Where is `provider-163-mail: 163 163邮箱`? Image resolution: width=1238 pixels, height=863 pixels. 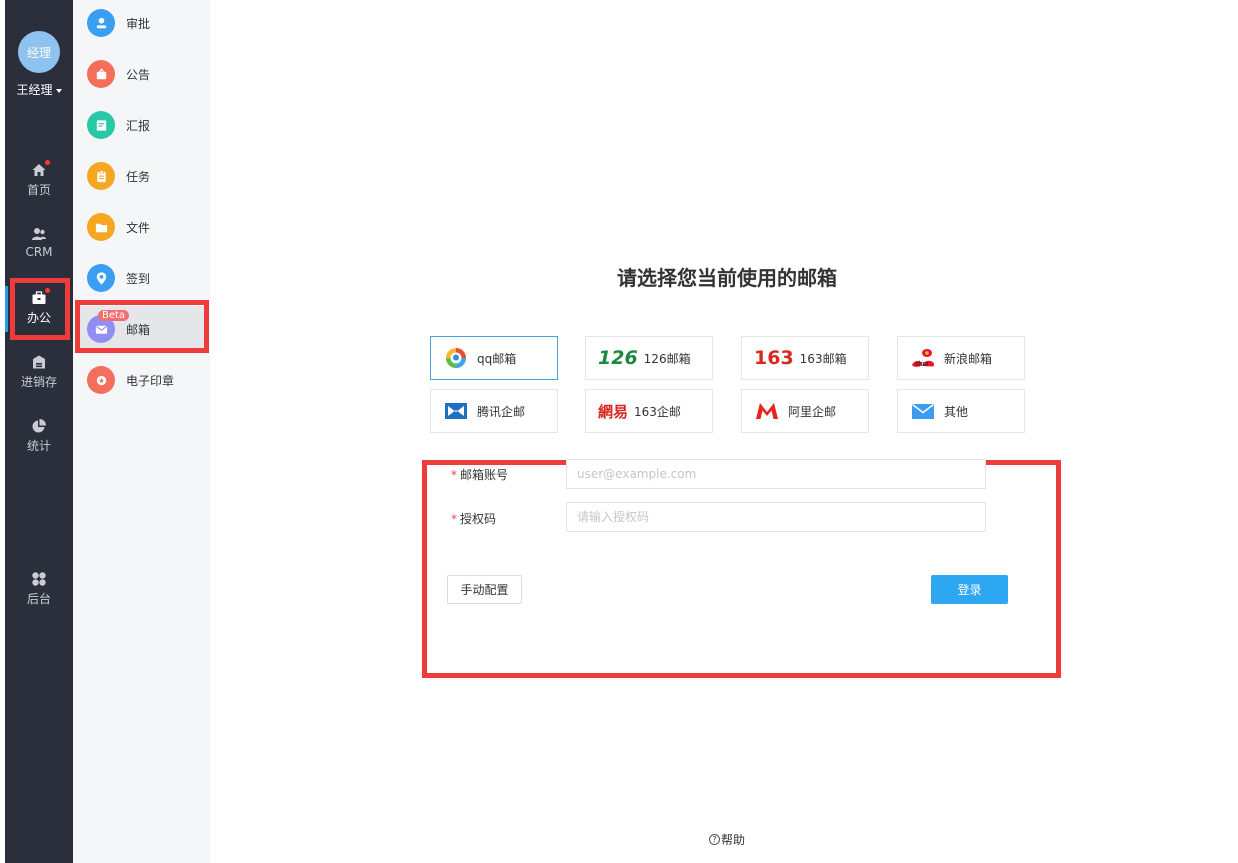 provider-163-mail: 163 163邮箱 is located at coordinates (805, 358).